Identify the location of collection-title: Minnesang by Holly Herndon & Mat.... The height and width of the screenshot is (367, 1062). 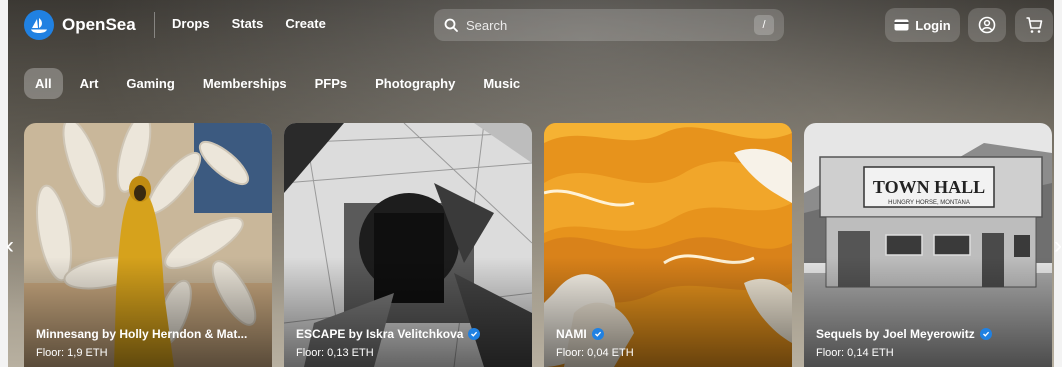
(141, 334).